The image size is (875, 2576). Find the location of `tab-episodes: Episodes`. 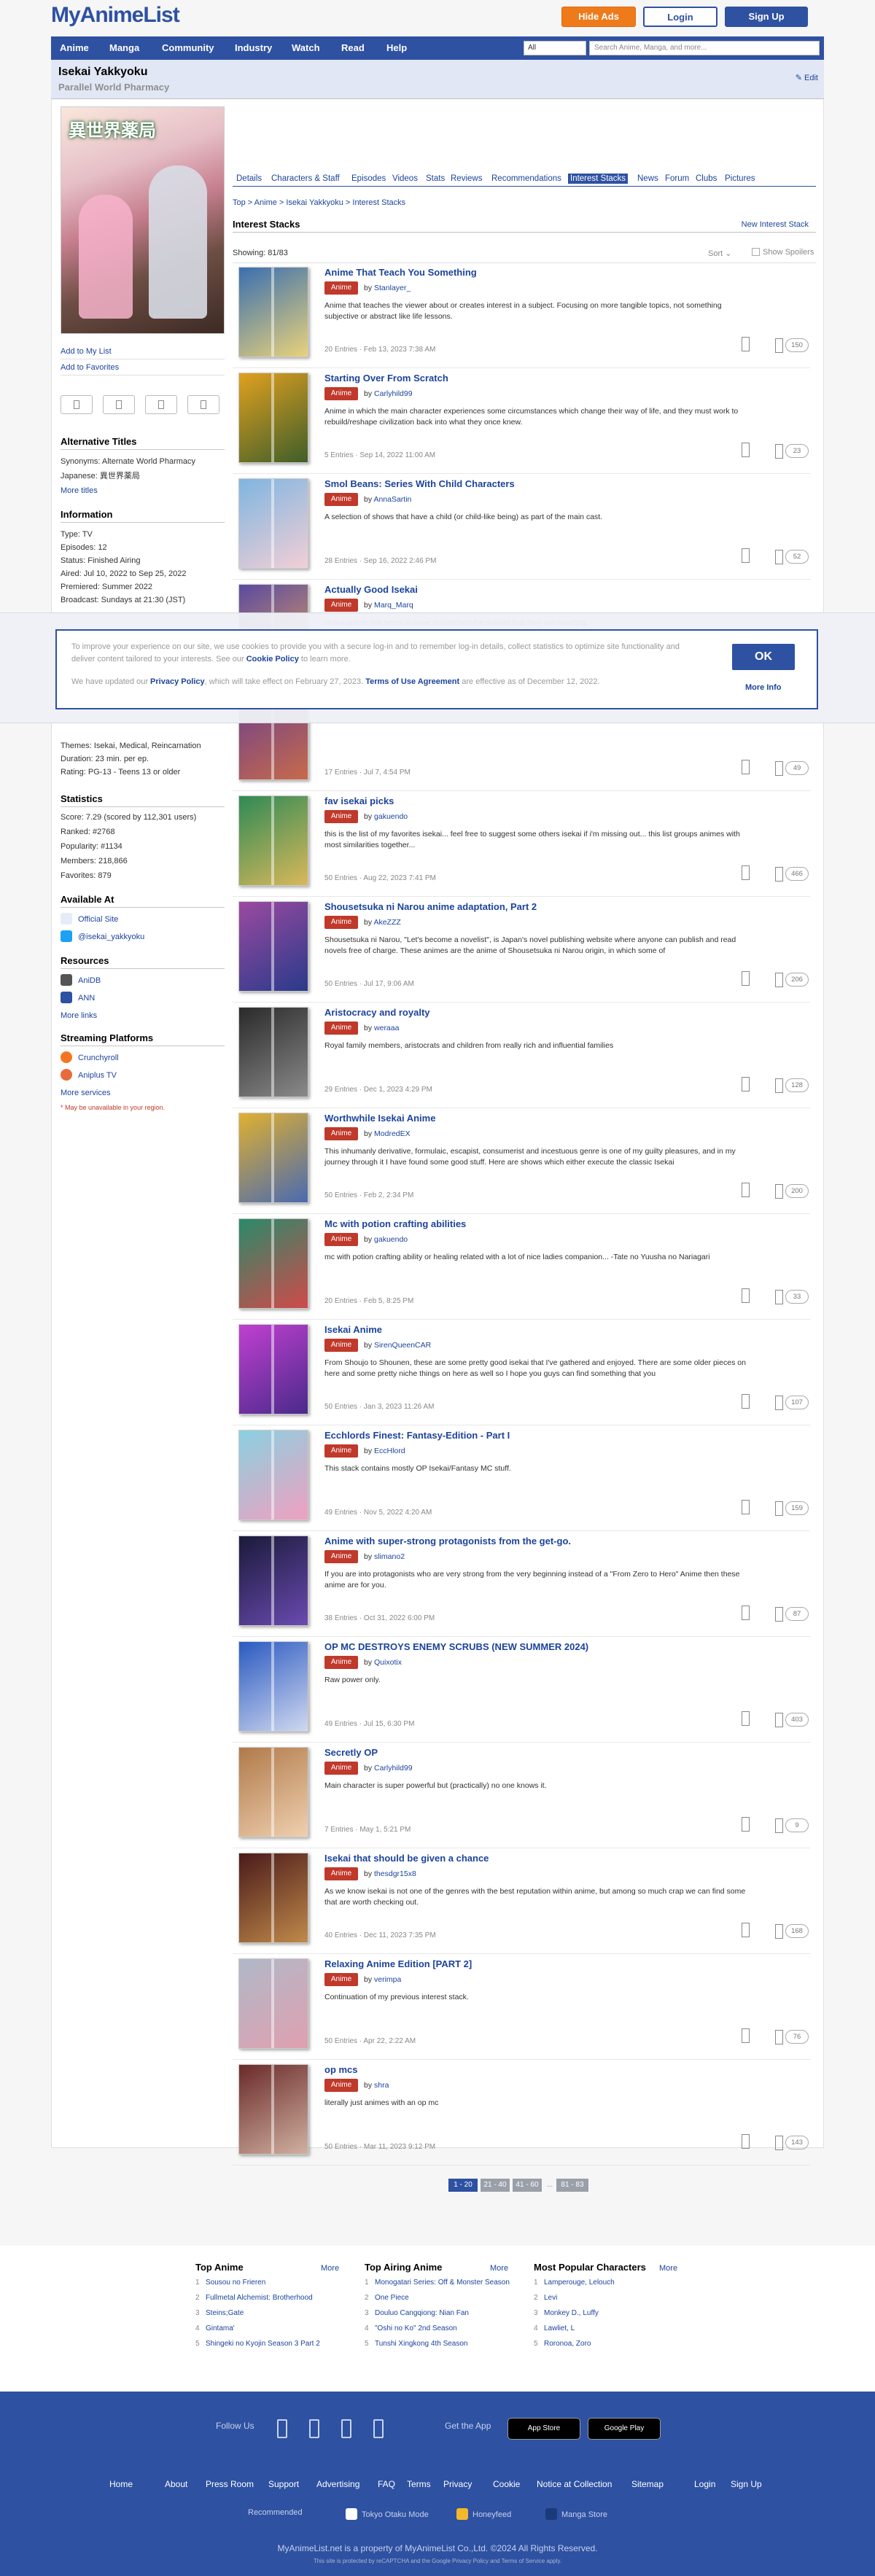

tab-episodes: Episodes is located at coordinates (368, 179).